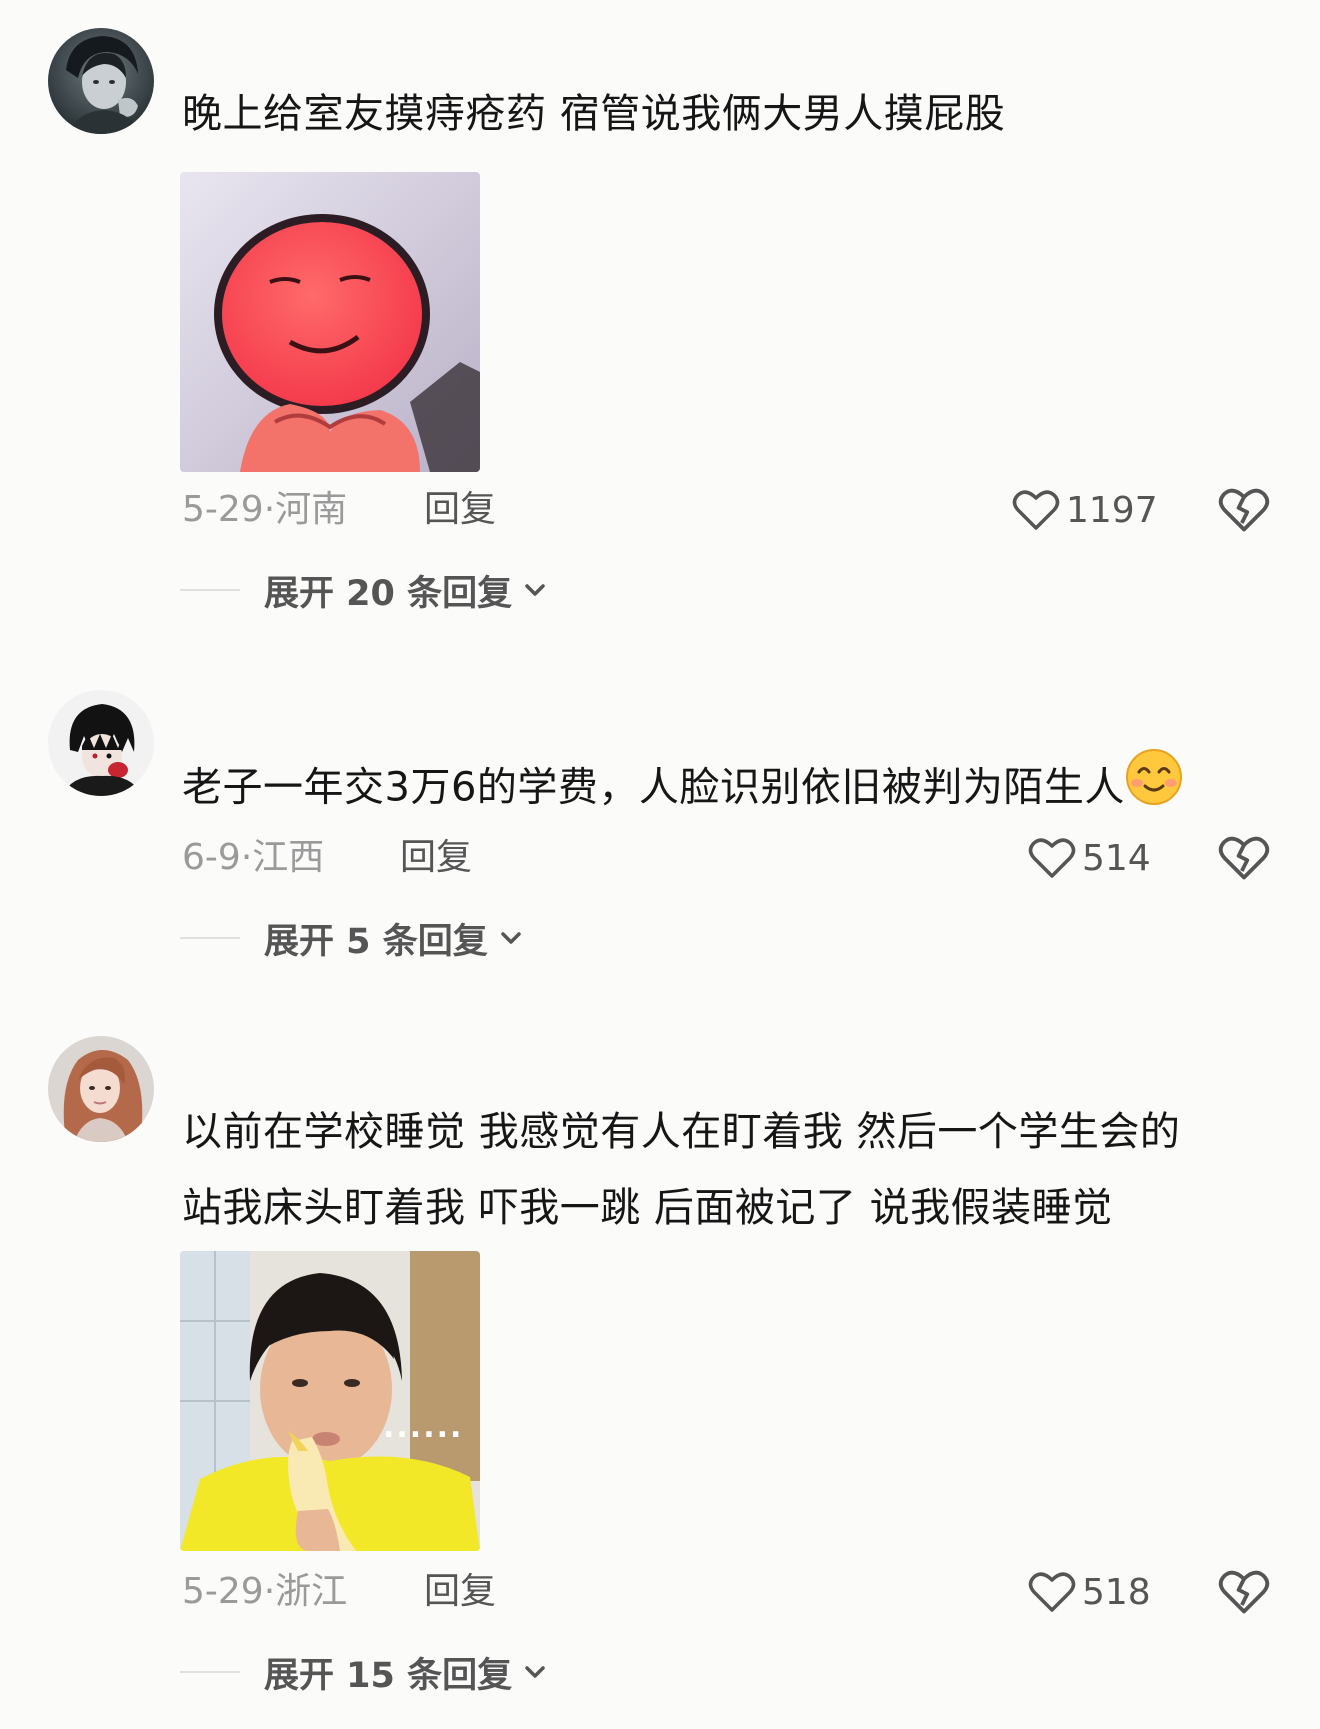  Describe the element at coordinates (288, 857) in the screenshot. I see `comment-location: 江西` at that location.